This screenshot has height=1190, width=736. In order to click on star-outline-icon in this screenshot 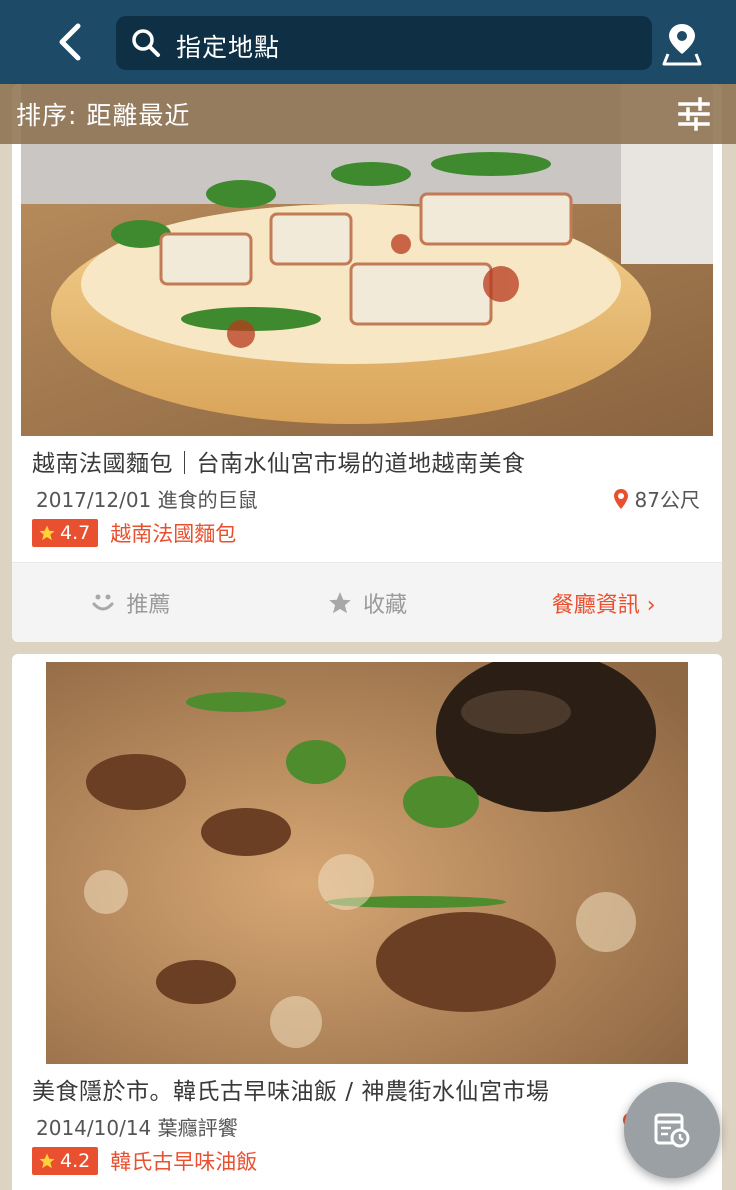, I will do `click(340, 602)`.